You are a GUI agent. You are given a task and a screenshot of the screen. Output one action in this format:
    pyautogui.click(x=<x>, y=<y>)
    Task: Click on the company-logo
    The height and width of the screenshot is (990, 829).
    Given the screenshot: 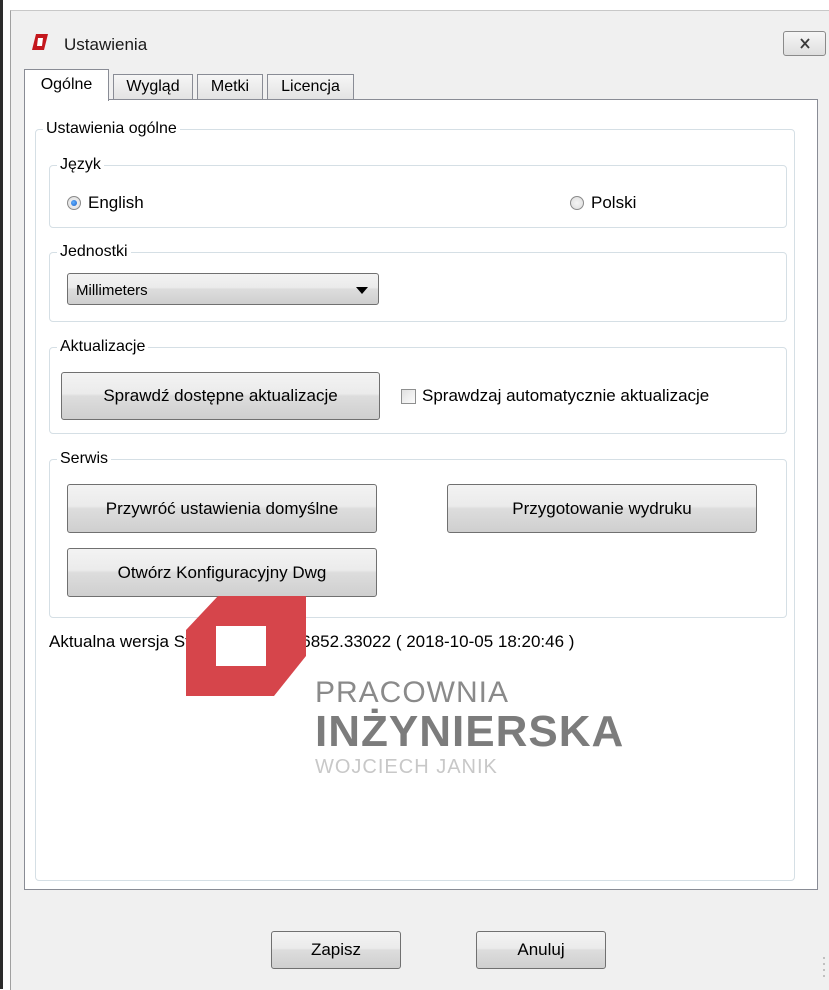 What is the action you would take?
    pyautogui.click(x=246, y=646)
    